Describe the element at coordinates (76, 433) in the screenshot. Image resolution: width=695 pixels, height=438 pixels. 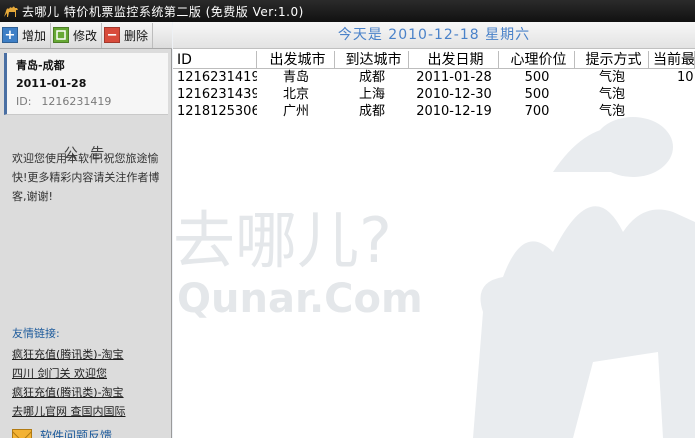
I see `feedback-label: 软件问题反馈` at that location.